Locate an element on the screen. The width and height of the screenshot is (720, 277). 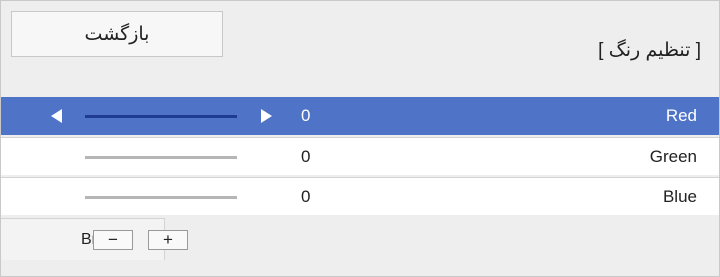
increase-button: + is located at coordinates (168, 240).